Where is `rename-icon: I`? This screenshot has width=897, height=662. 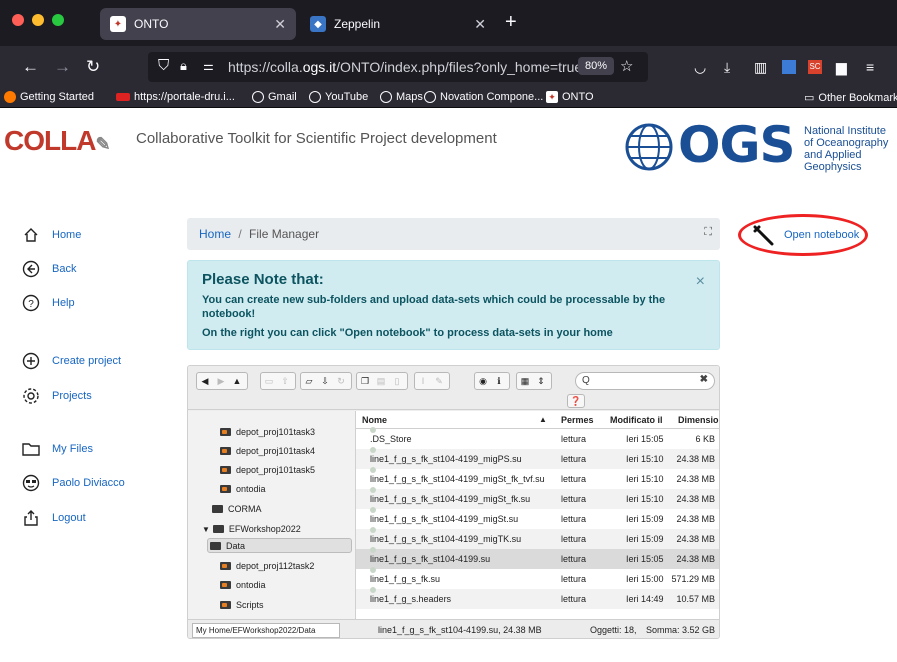 rename-icon: I is located at coordinates (423, 381).